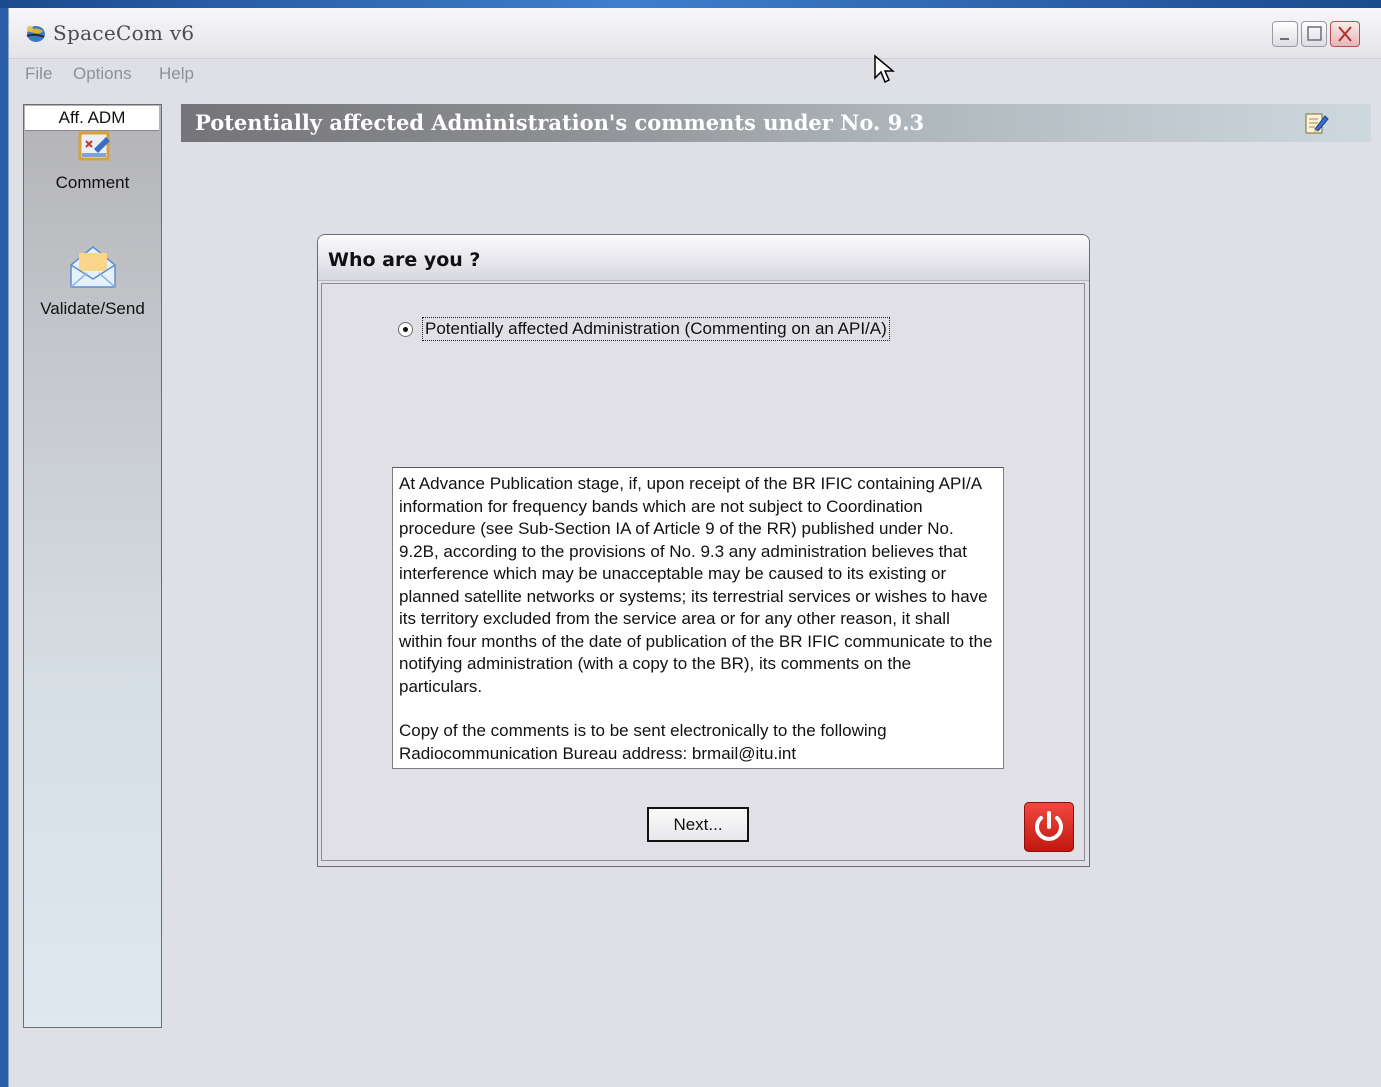 The width and height of the screenshot is (1381, 1087). I want to click on sidebar: Aff. ADM Comment Validate/Send, so click(92, 566).